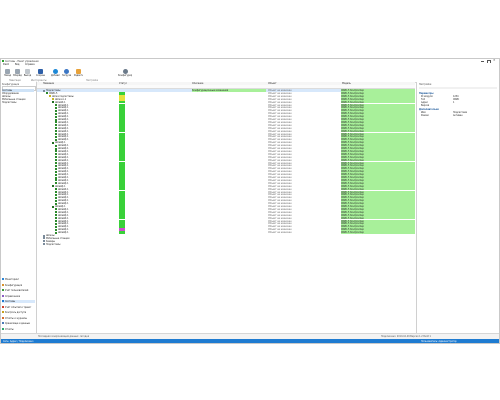 The width and height of the screenshot is (500, 400). I want to click on bell-icon, so click(3, 306).